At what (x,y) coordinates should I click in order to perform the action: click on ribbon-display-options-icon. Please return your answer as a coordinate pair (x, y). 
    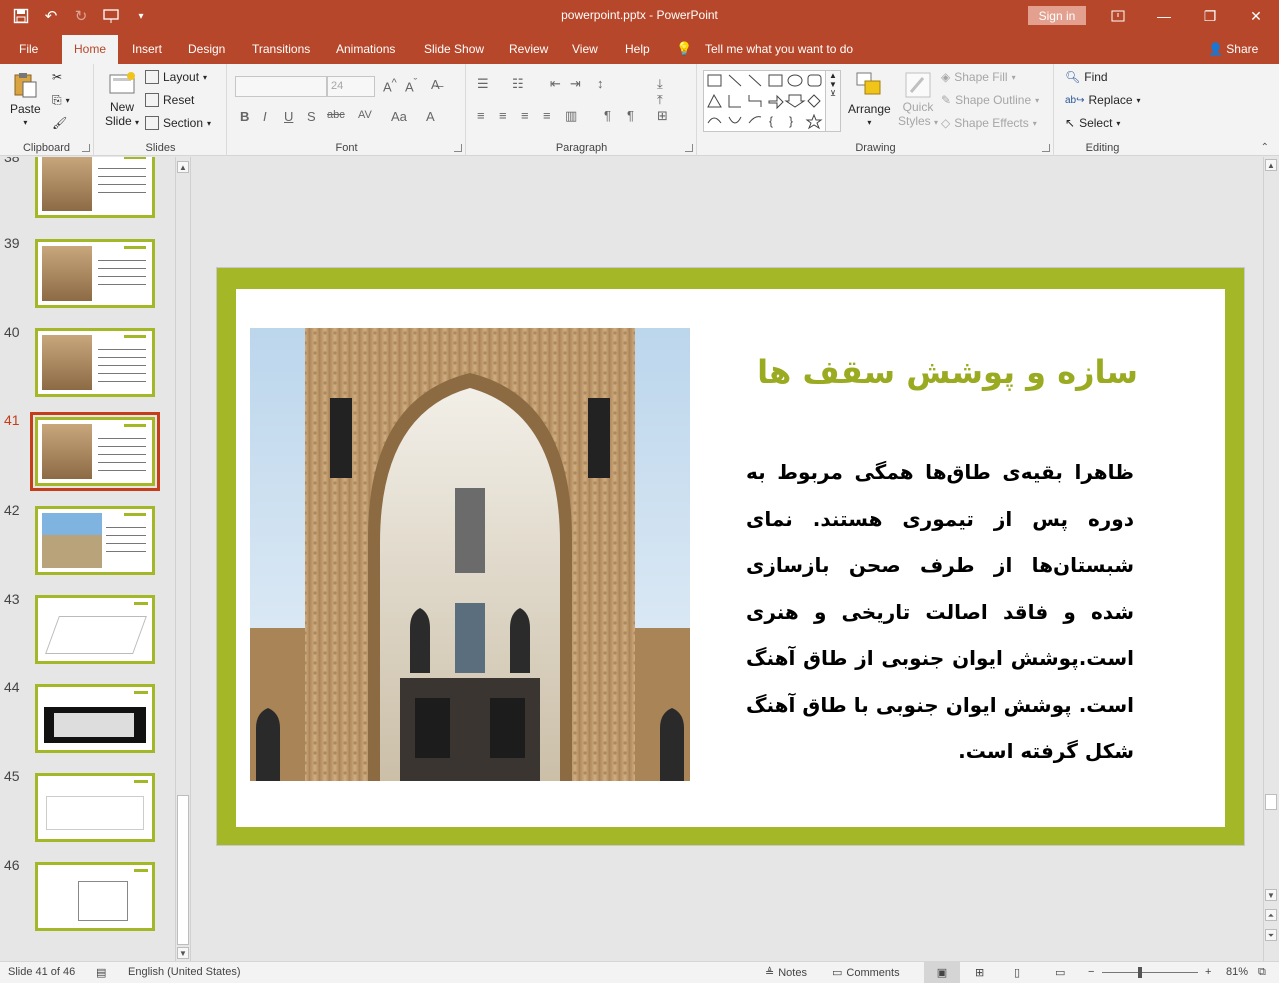
    Looking at the image, I should click on (1118, 16).